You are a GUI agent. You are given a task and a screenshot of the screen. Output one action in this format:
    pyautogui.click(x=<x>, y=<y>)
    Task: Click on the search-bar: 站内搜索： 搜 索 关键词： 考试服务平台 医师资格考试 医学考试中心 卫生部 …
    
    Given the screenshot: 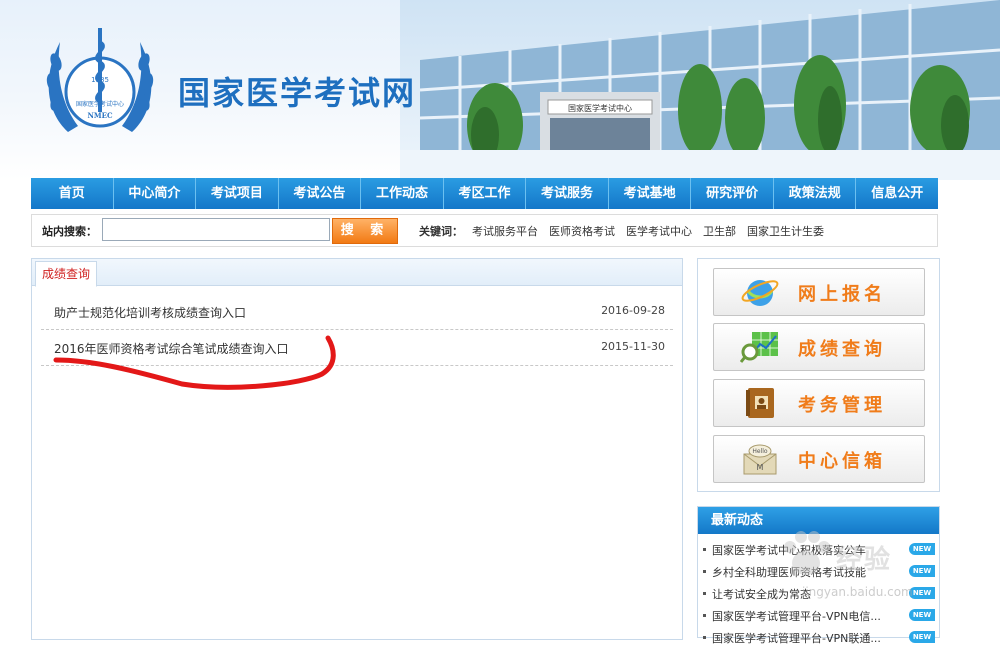 What is the action you would take?
    pyautogui.click(x=484, y=230)
    